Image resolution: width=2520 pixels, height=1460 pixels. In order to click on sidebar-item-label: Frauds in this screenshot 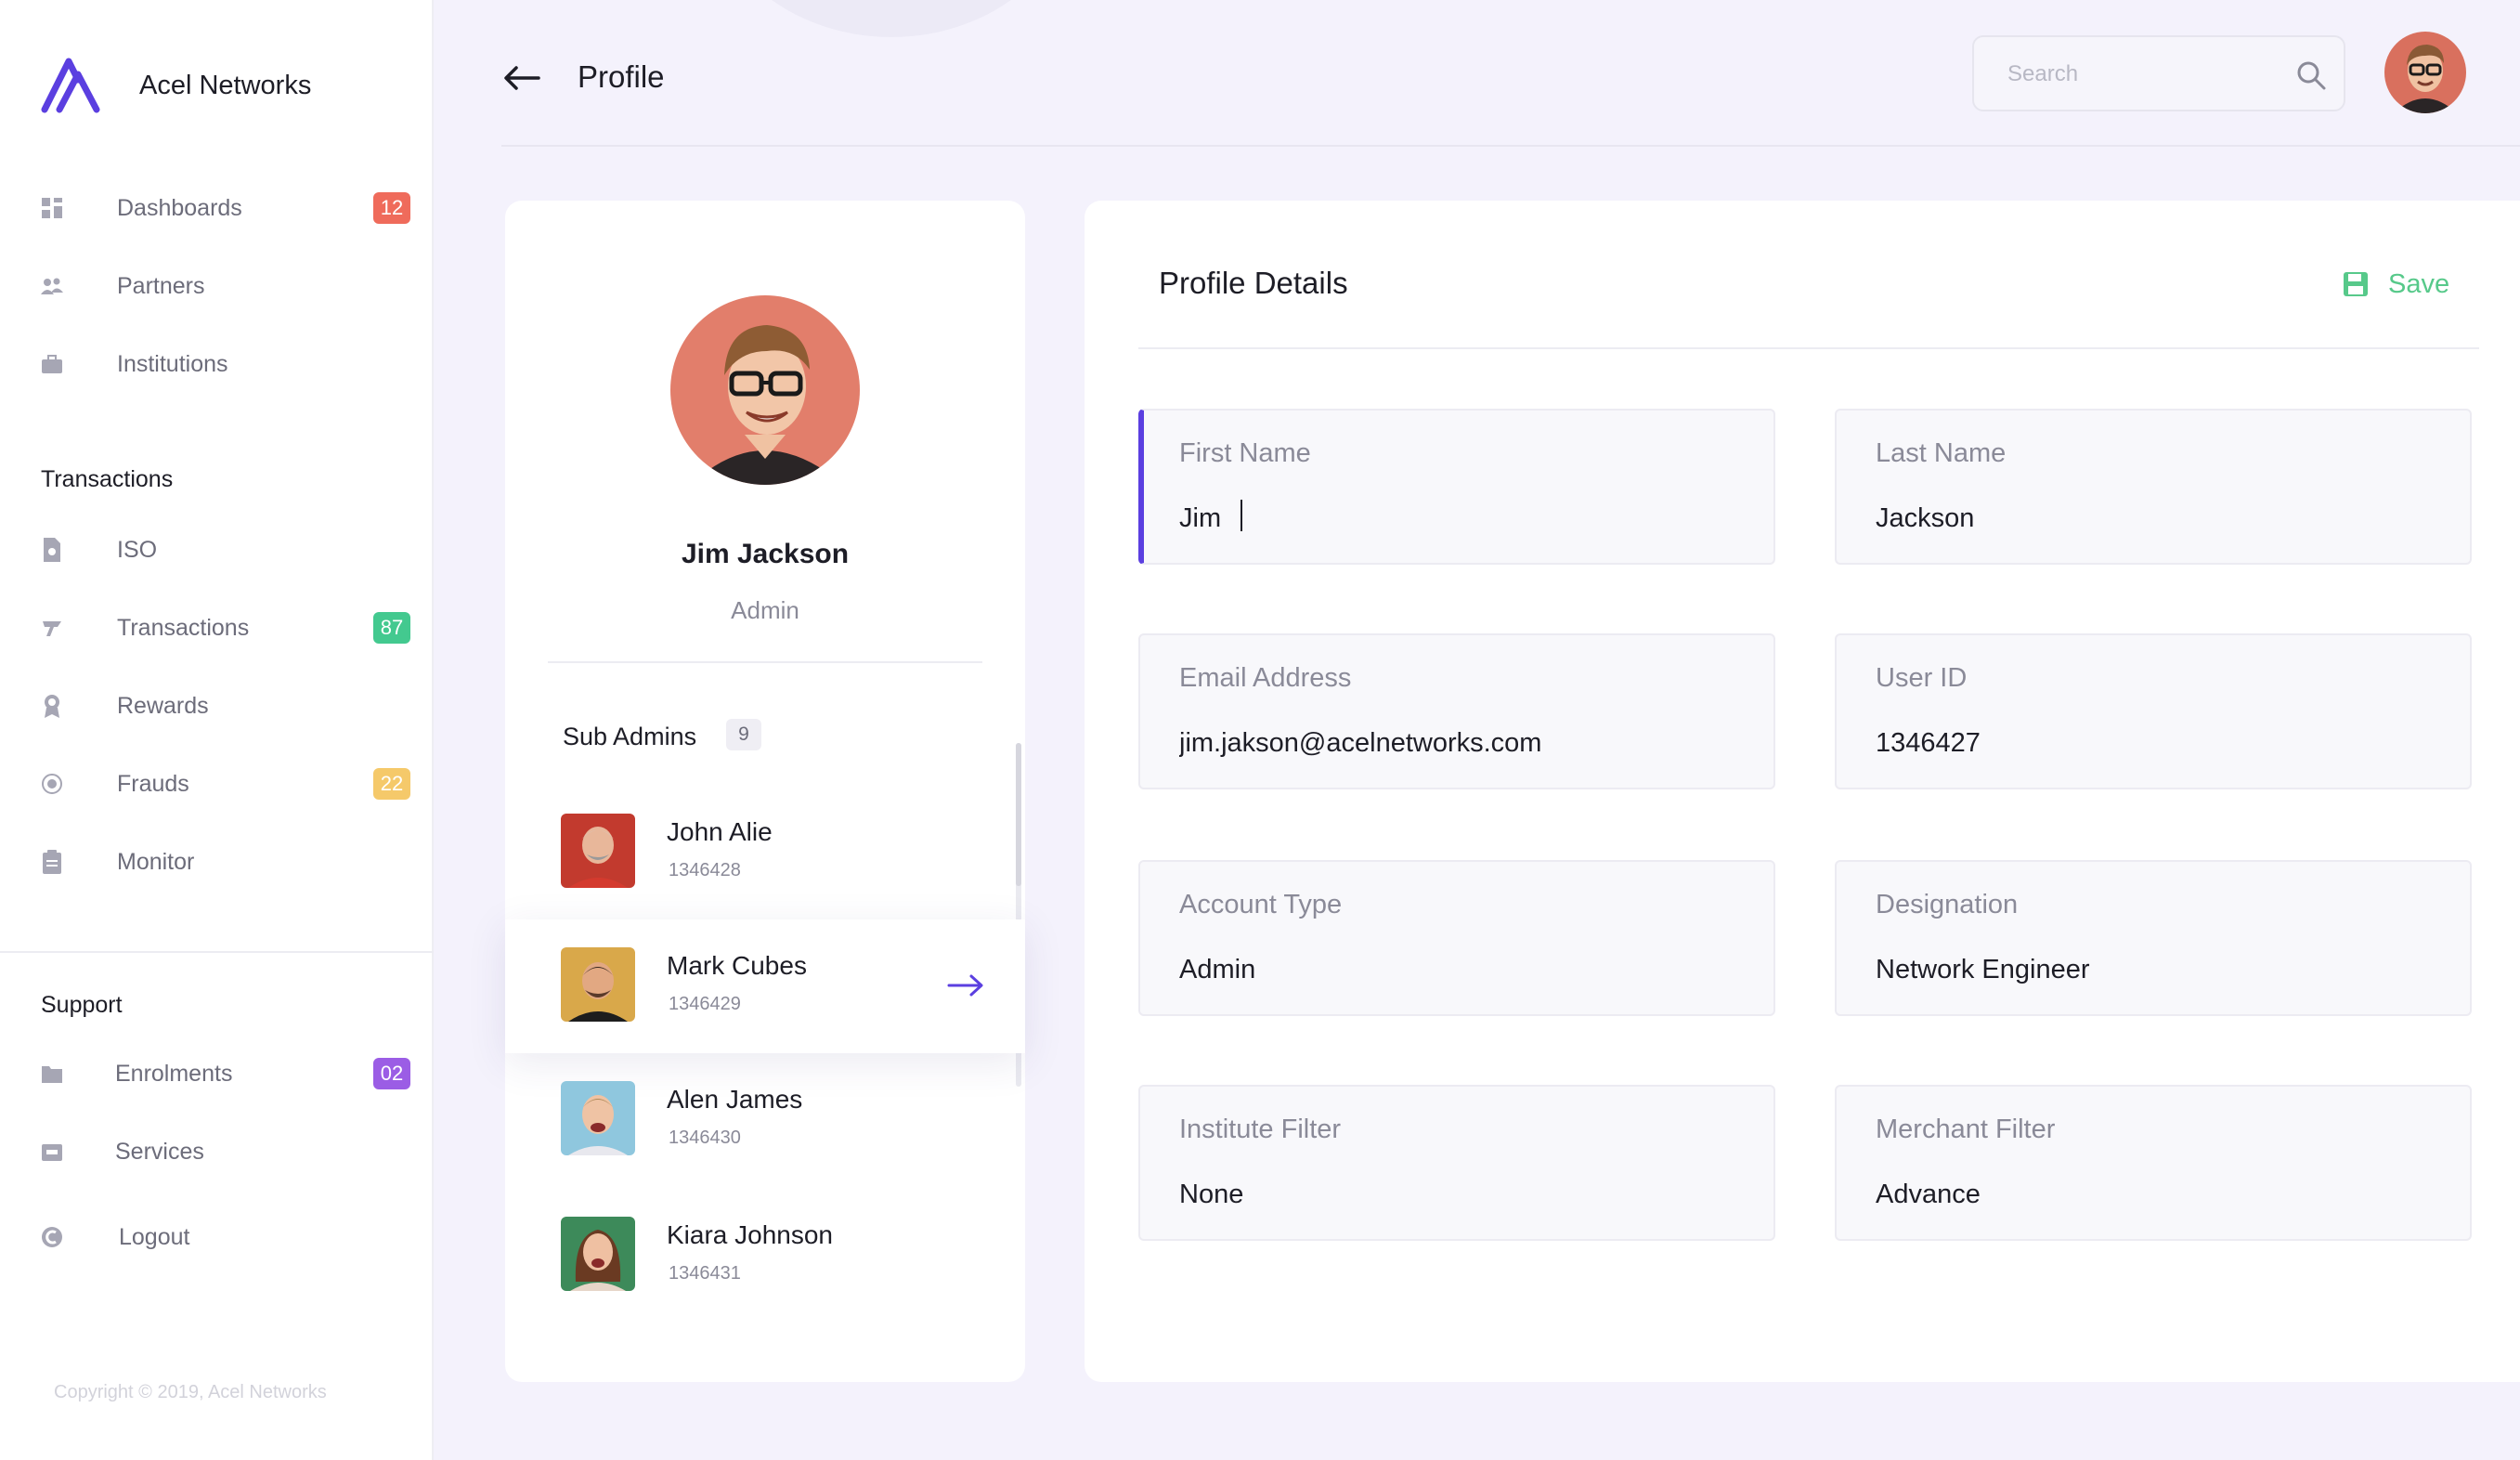, I will do `click(153, 783)`.